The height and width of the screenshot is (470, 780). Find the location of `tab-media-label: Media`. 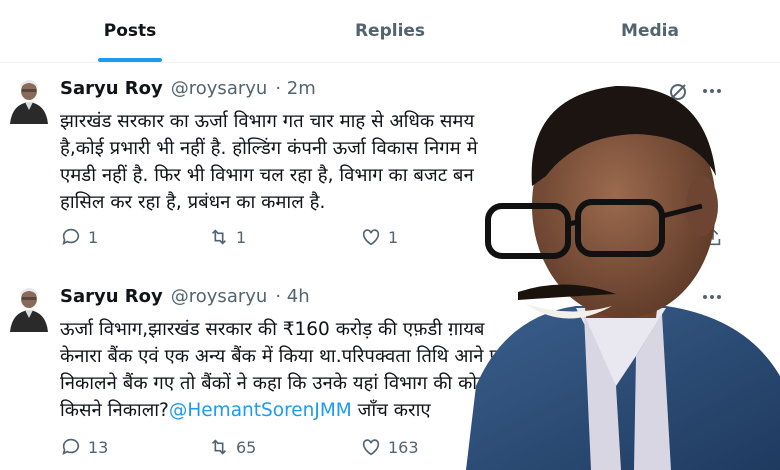

tab-media-label: Media is located at coordinates (650, 31).